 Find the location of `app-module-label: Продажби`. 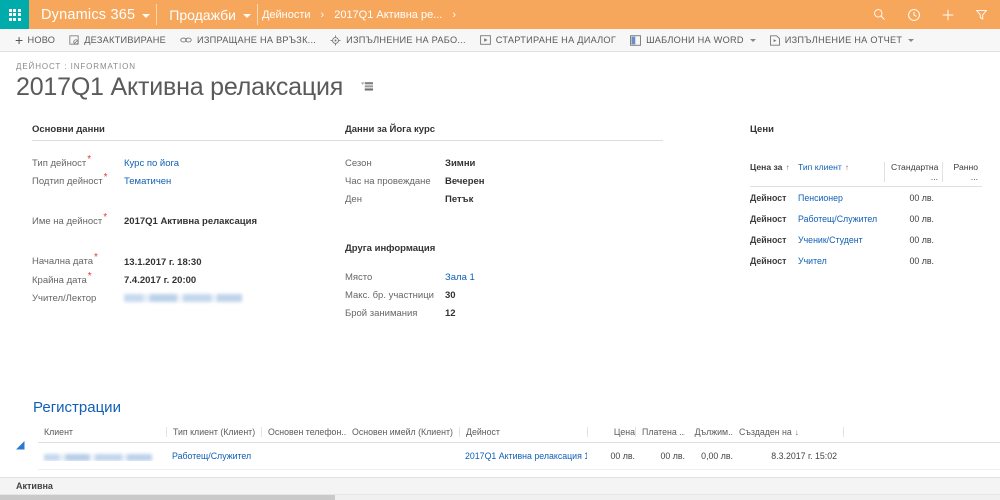

app-module-label: Продажби is located at coordinates (202, 14).